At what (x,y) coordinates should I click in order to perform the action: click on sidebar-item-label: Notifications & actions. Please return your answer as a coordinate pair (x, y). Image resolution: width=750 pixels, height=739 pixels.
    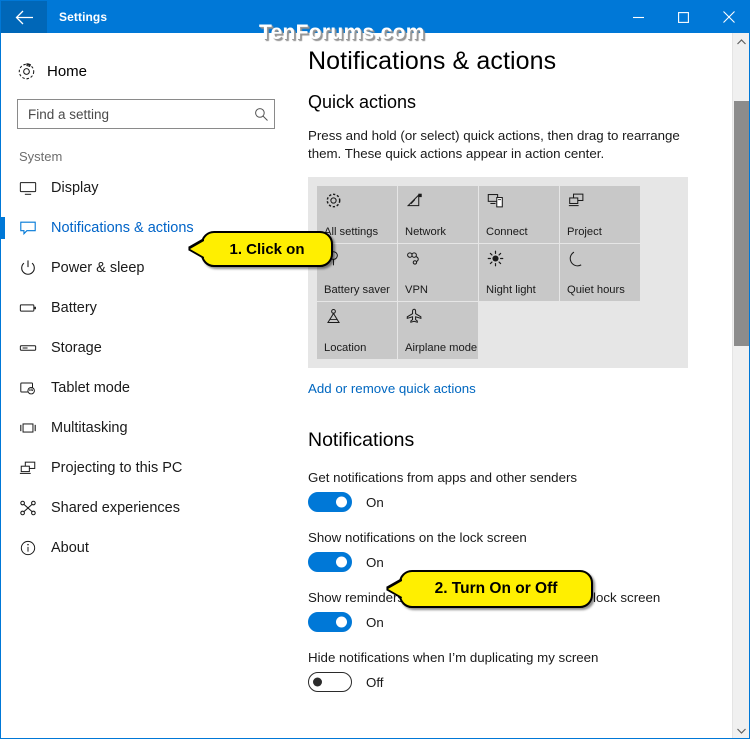
    Looking at the image, I should click on (122, 228).